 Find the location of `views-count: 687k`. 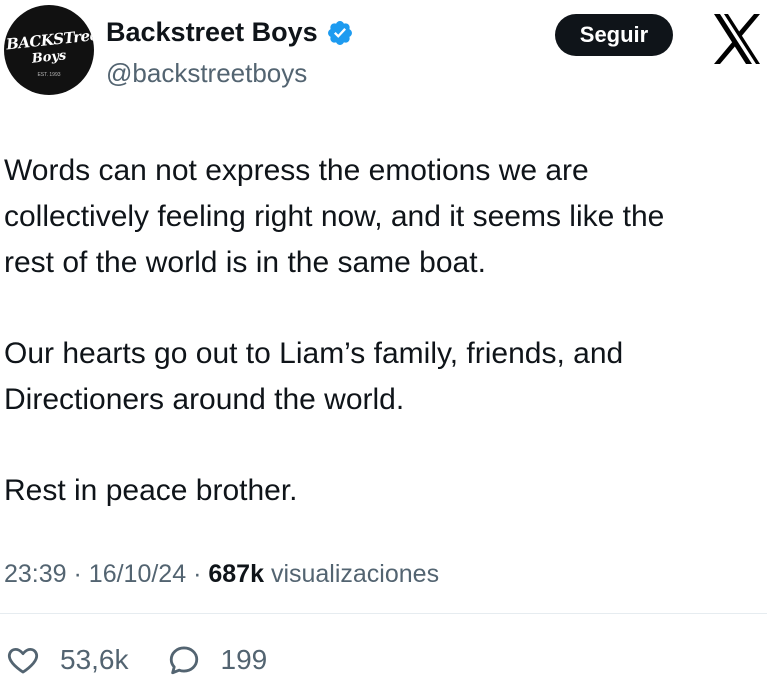

views-count: 687k is located at coordinates (236, 574).